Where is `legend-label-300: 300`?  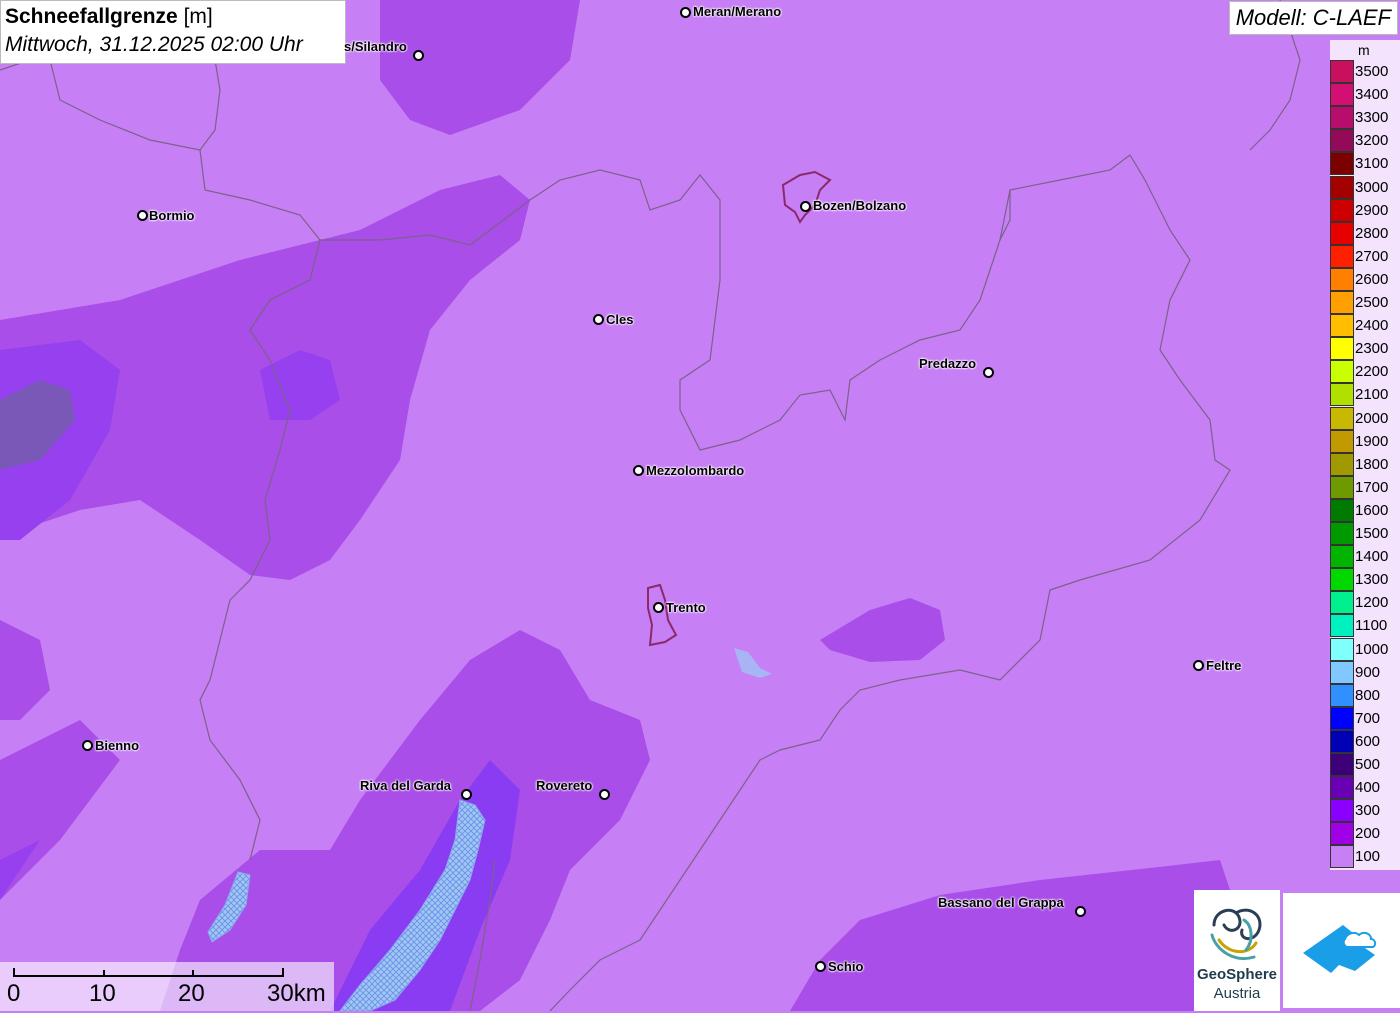 legend-label-300: 300 is located at coordinates (1368, 811).